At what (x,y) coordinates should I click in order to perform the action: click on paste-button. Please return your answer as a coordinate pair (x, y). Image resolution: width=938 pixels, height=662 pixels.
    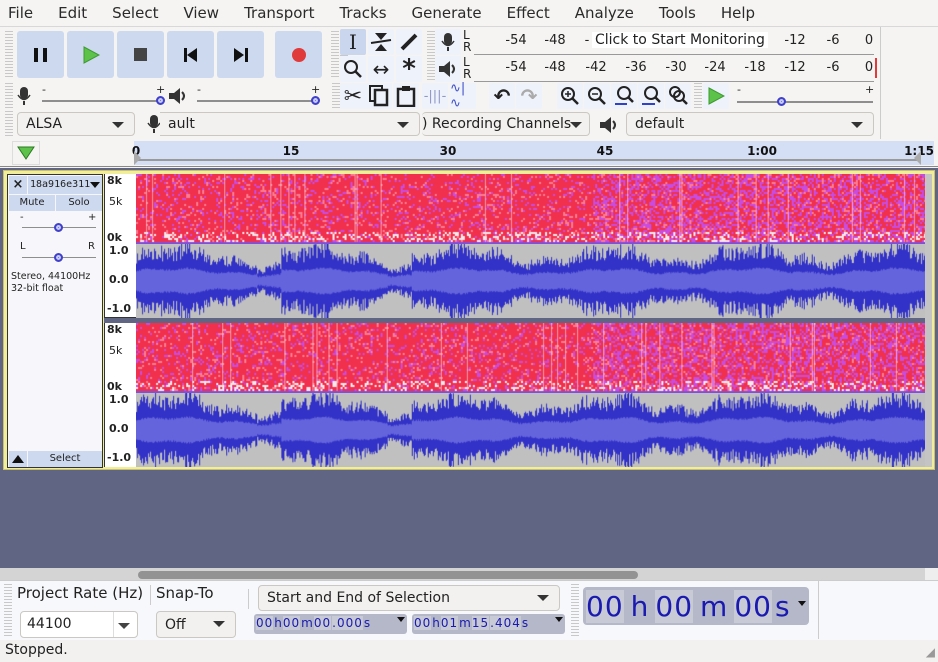
    Looking at the image, I should click on (406, 96).